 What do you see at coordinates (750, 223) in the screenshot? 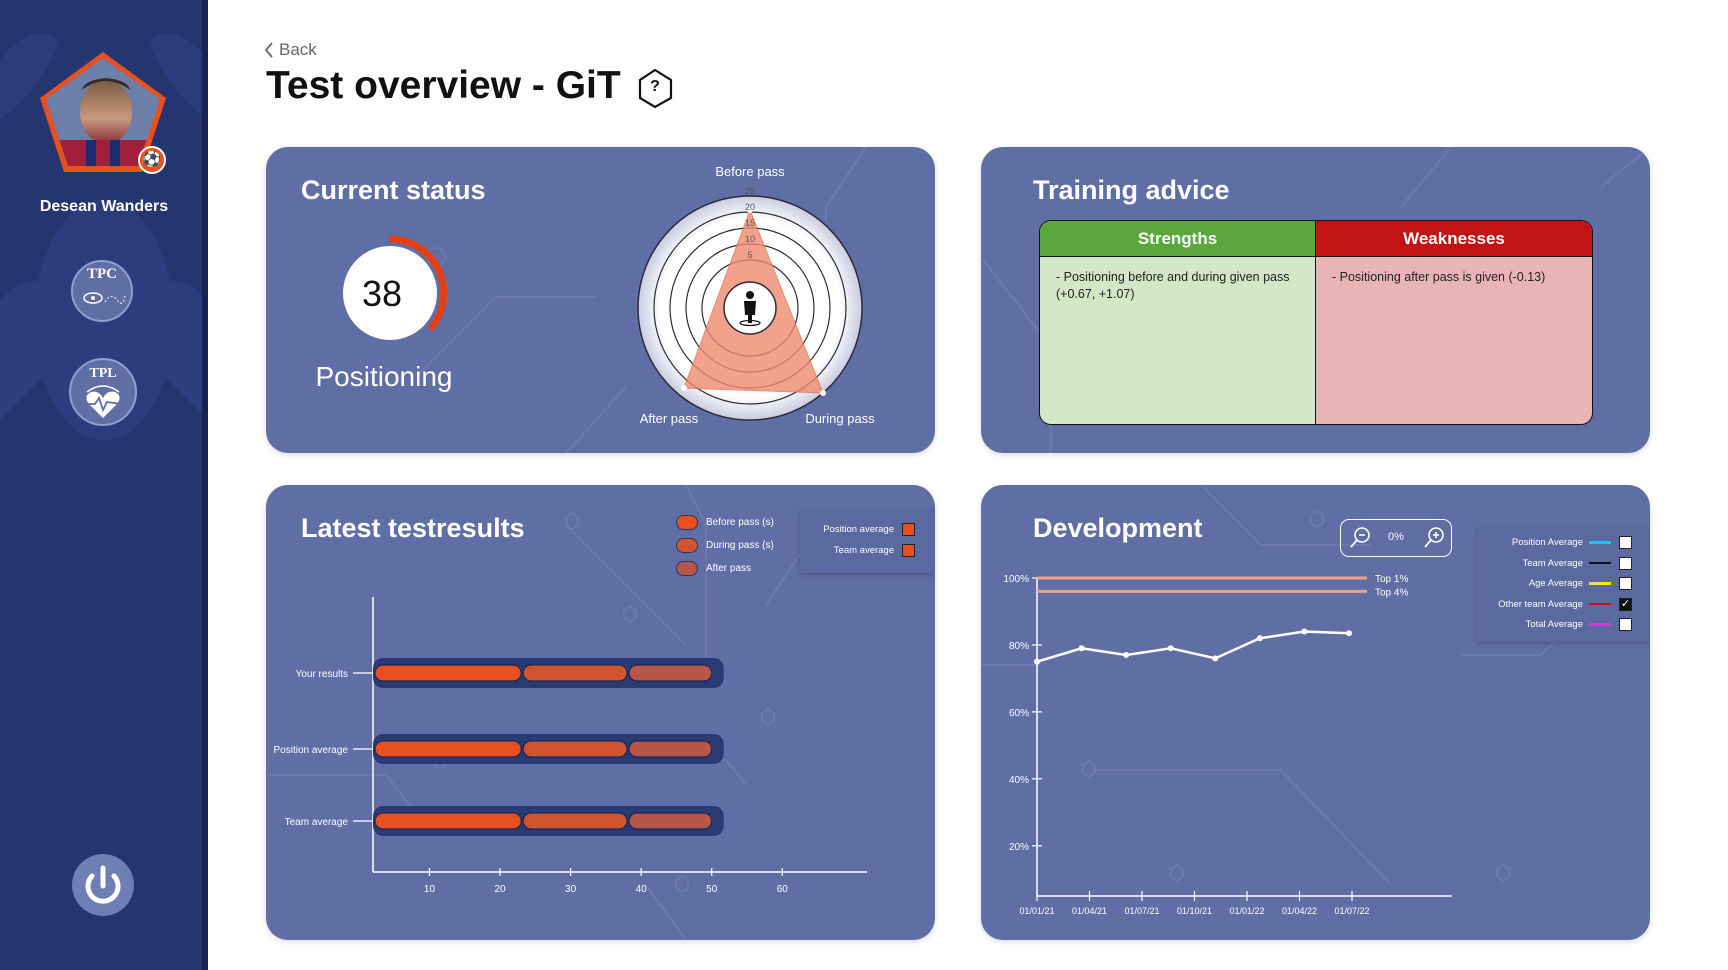
I see `radar-tick-15: 15` at bounding box center [750, 223].